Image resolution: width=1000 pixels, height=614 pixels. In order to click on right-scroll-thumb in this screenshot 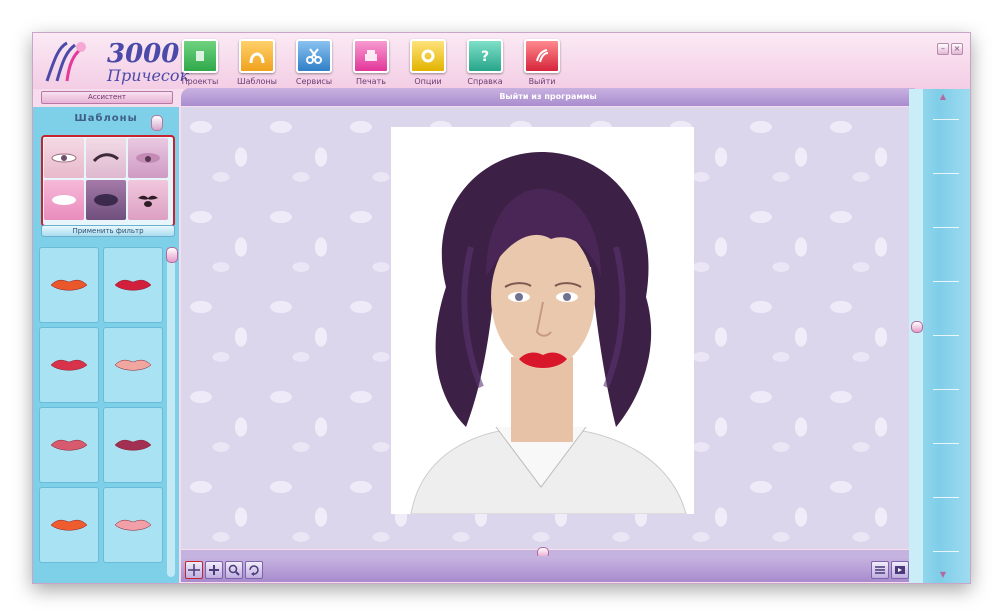, I will do `click(917, 327)`.